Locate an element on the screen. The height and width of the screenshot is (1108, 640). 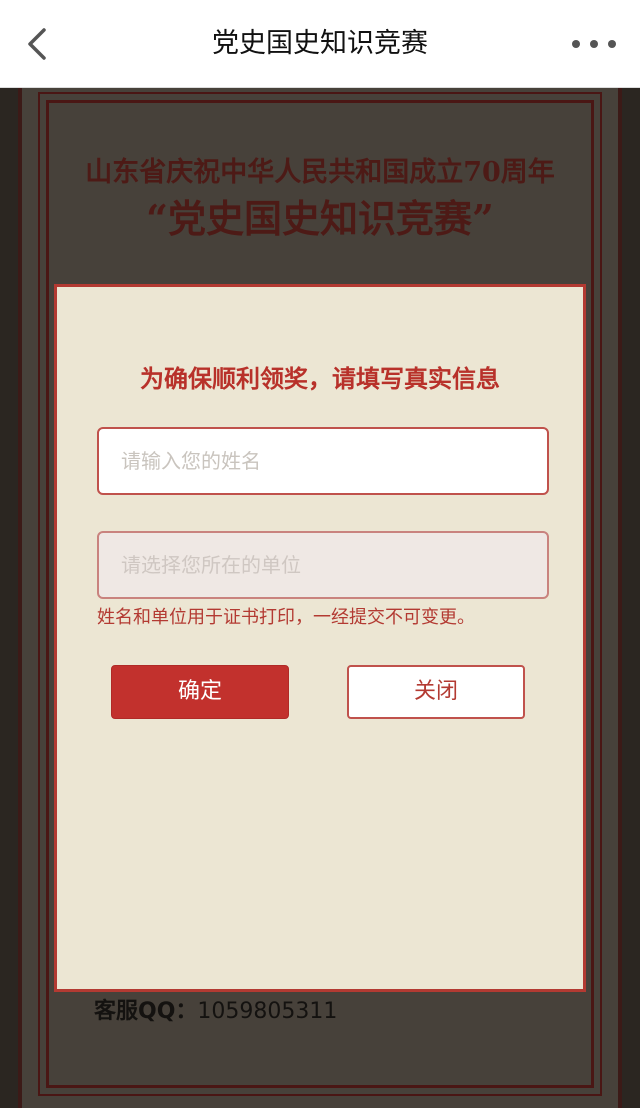
contest-title: “党史国史知识竞赛” is located at coordinates (320, 218).